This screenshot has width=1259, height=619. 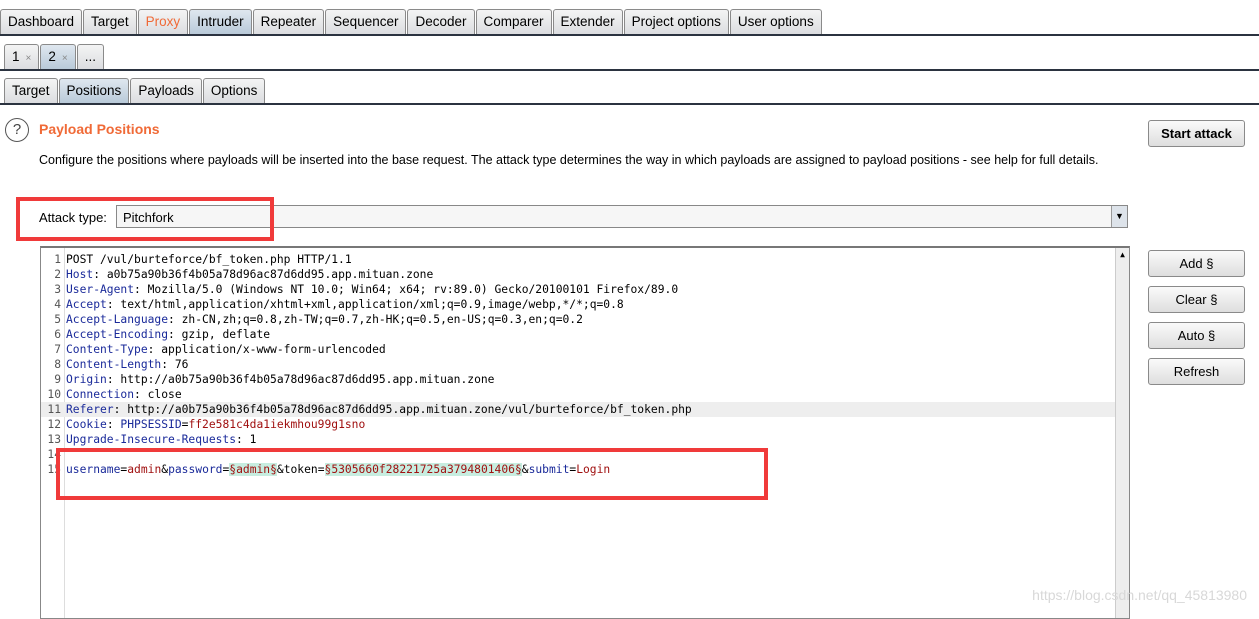 I want to click on scrollbar: ▲, so click(x=1122, y=433).